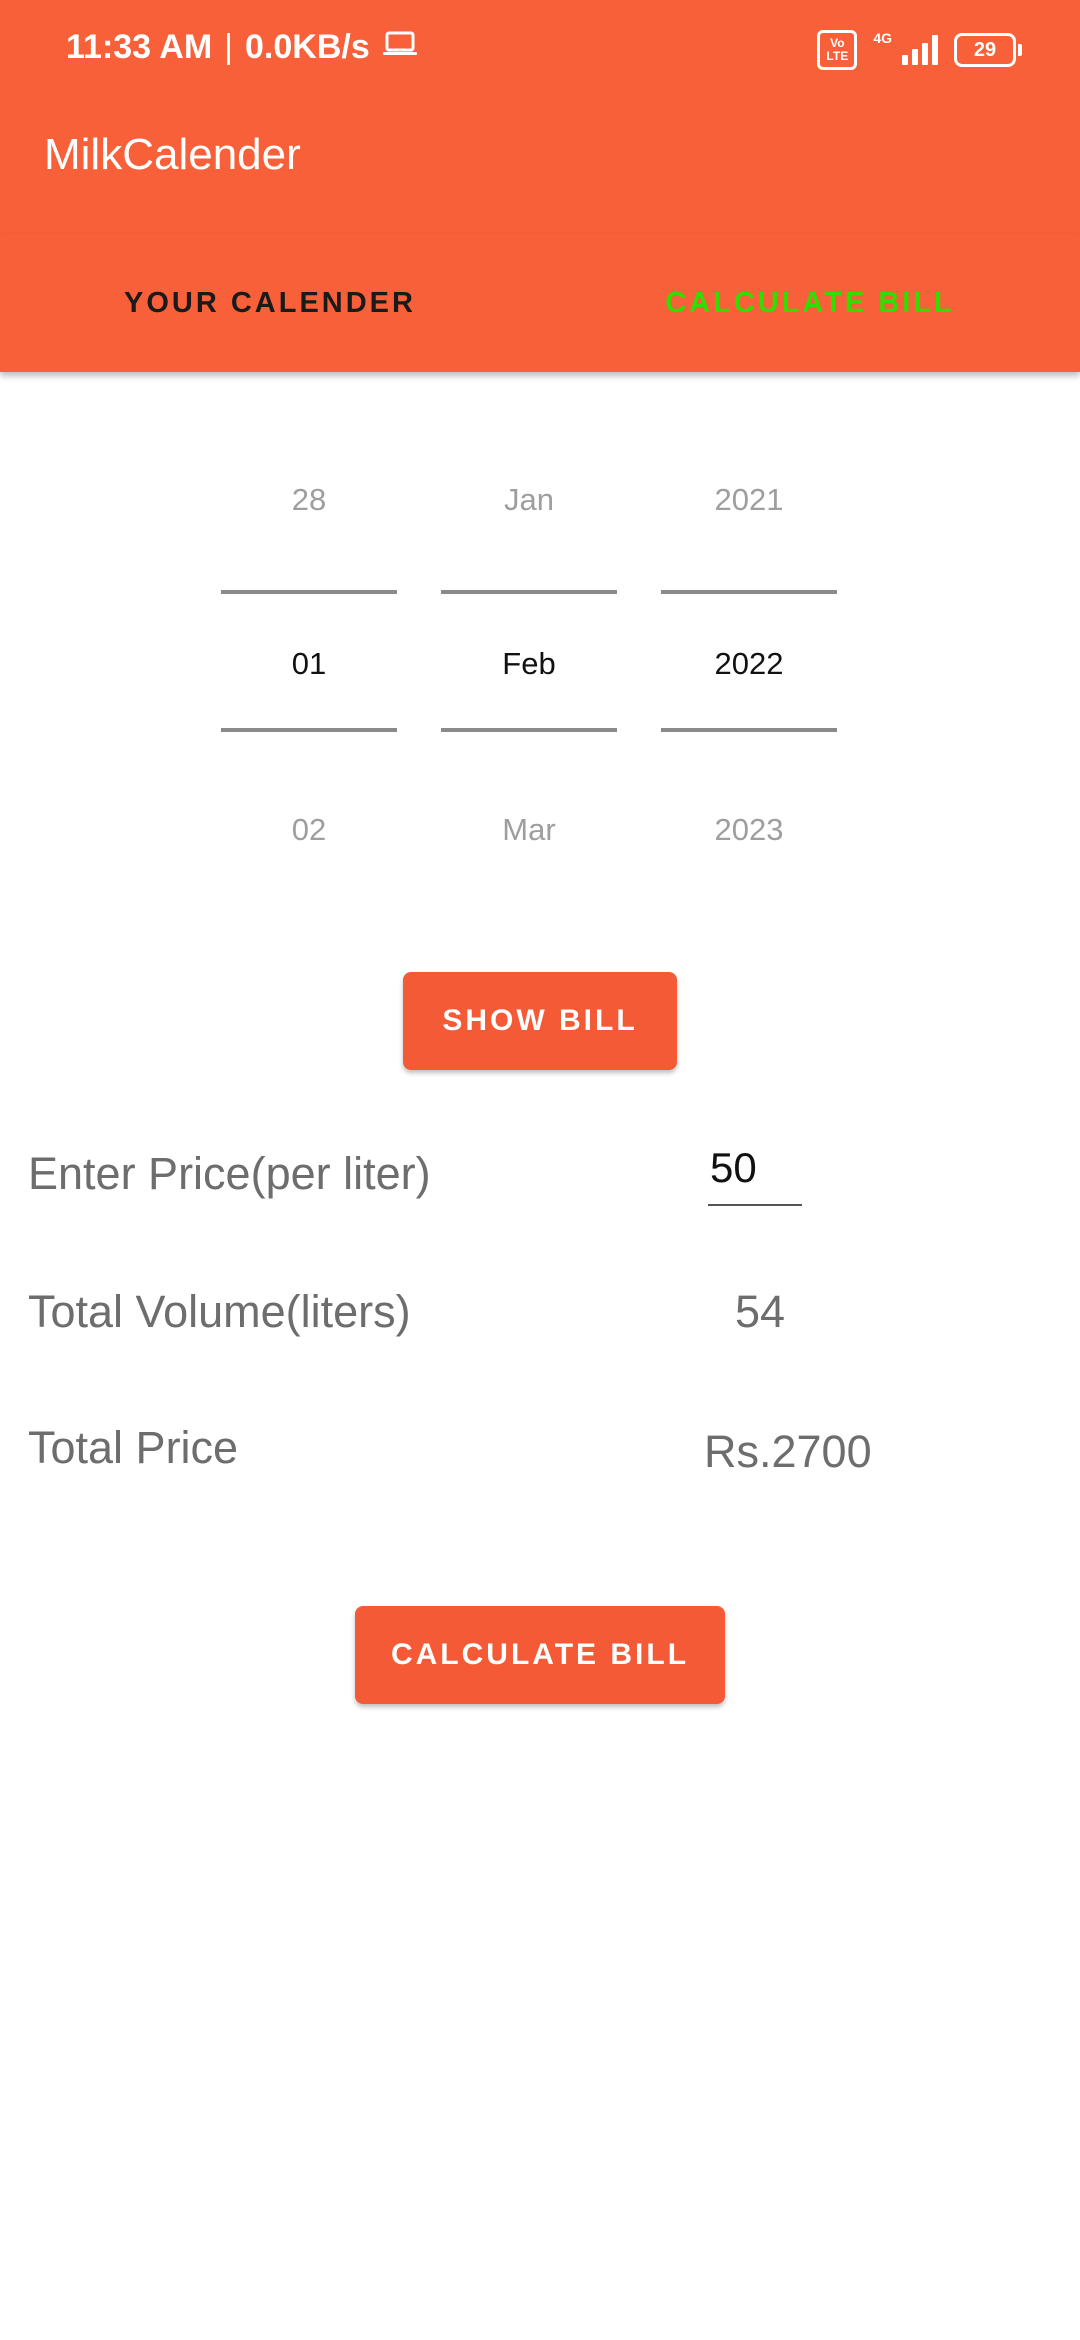  I want to click on status-time: 11:33 AM, so click(139, 47).